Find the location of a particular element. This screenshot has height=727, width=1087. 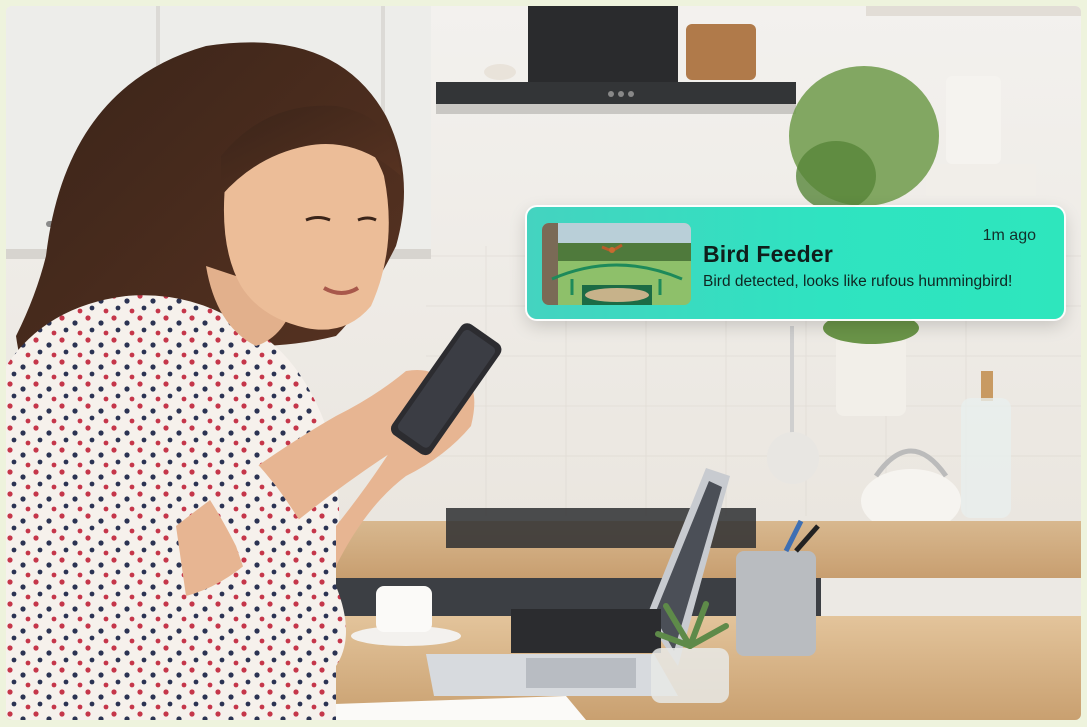

hummingbird-feeder-thumbnail is located at coordinates (616, 264).